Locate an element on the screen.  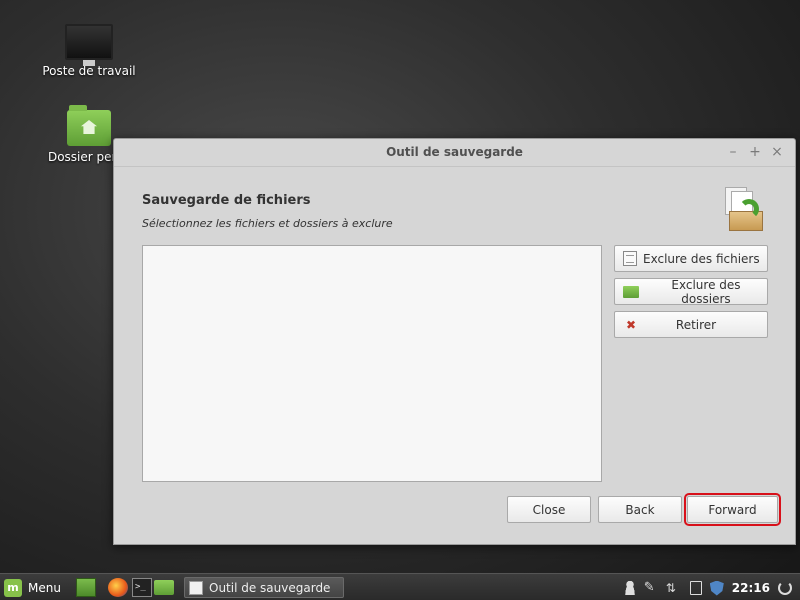
folder-icon is located at coordinates (631, 291).